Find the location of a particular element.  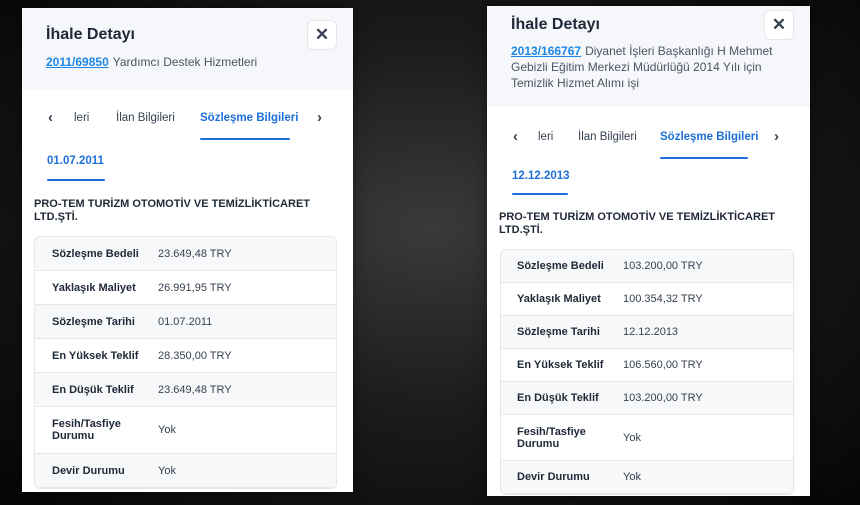

table-row: Sözleşme Tarihi 12.12.2013 is located at coordinates (647, 332).